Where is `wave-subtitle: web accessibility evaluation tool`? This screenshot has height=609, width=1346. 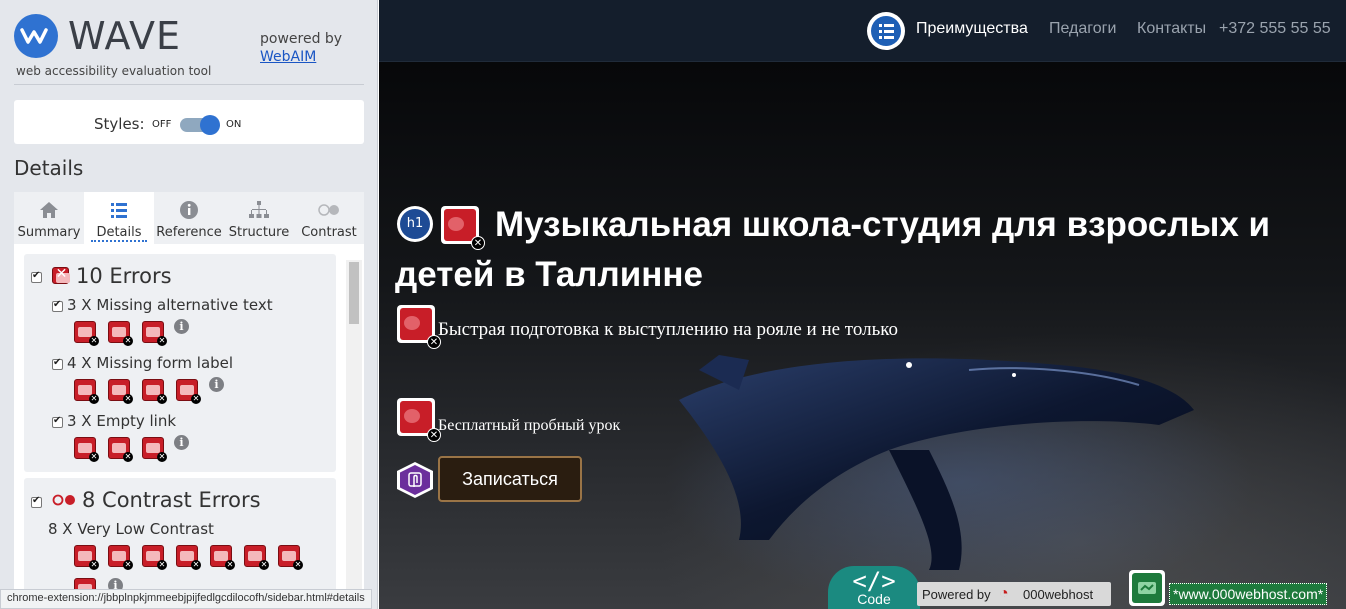 wave-subtitle: web accessibility evaluation tool is located at coordinates (114, 71).